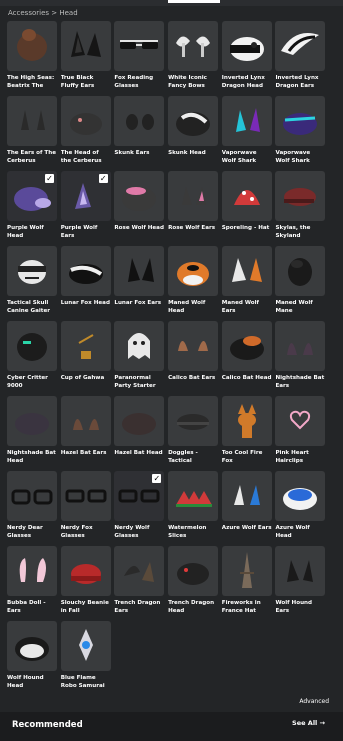 The width and height of the screenshot is (343, 741). I want to click on item-card: Maned Wolf Mane, so click(300, 283).